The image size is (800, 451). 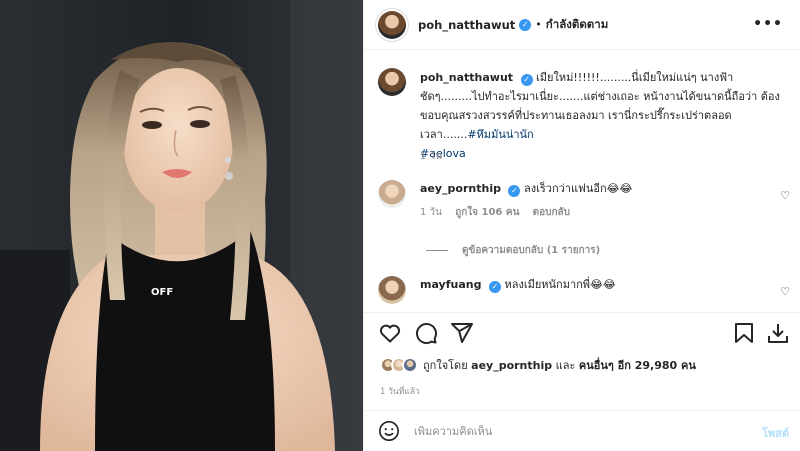 What do you see at coordinates (574, 431) in the screenshot?
I see `comment-input` at bounding box center [574, 431].